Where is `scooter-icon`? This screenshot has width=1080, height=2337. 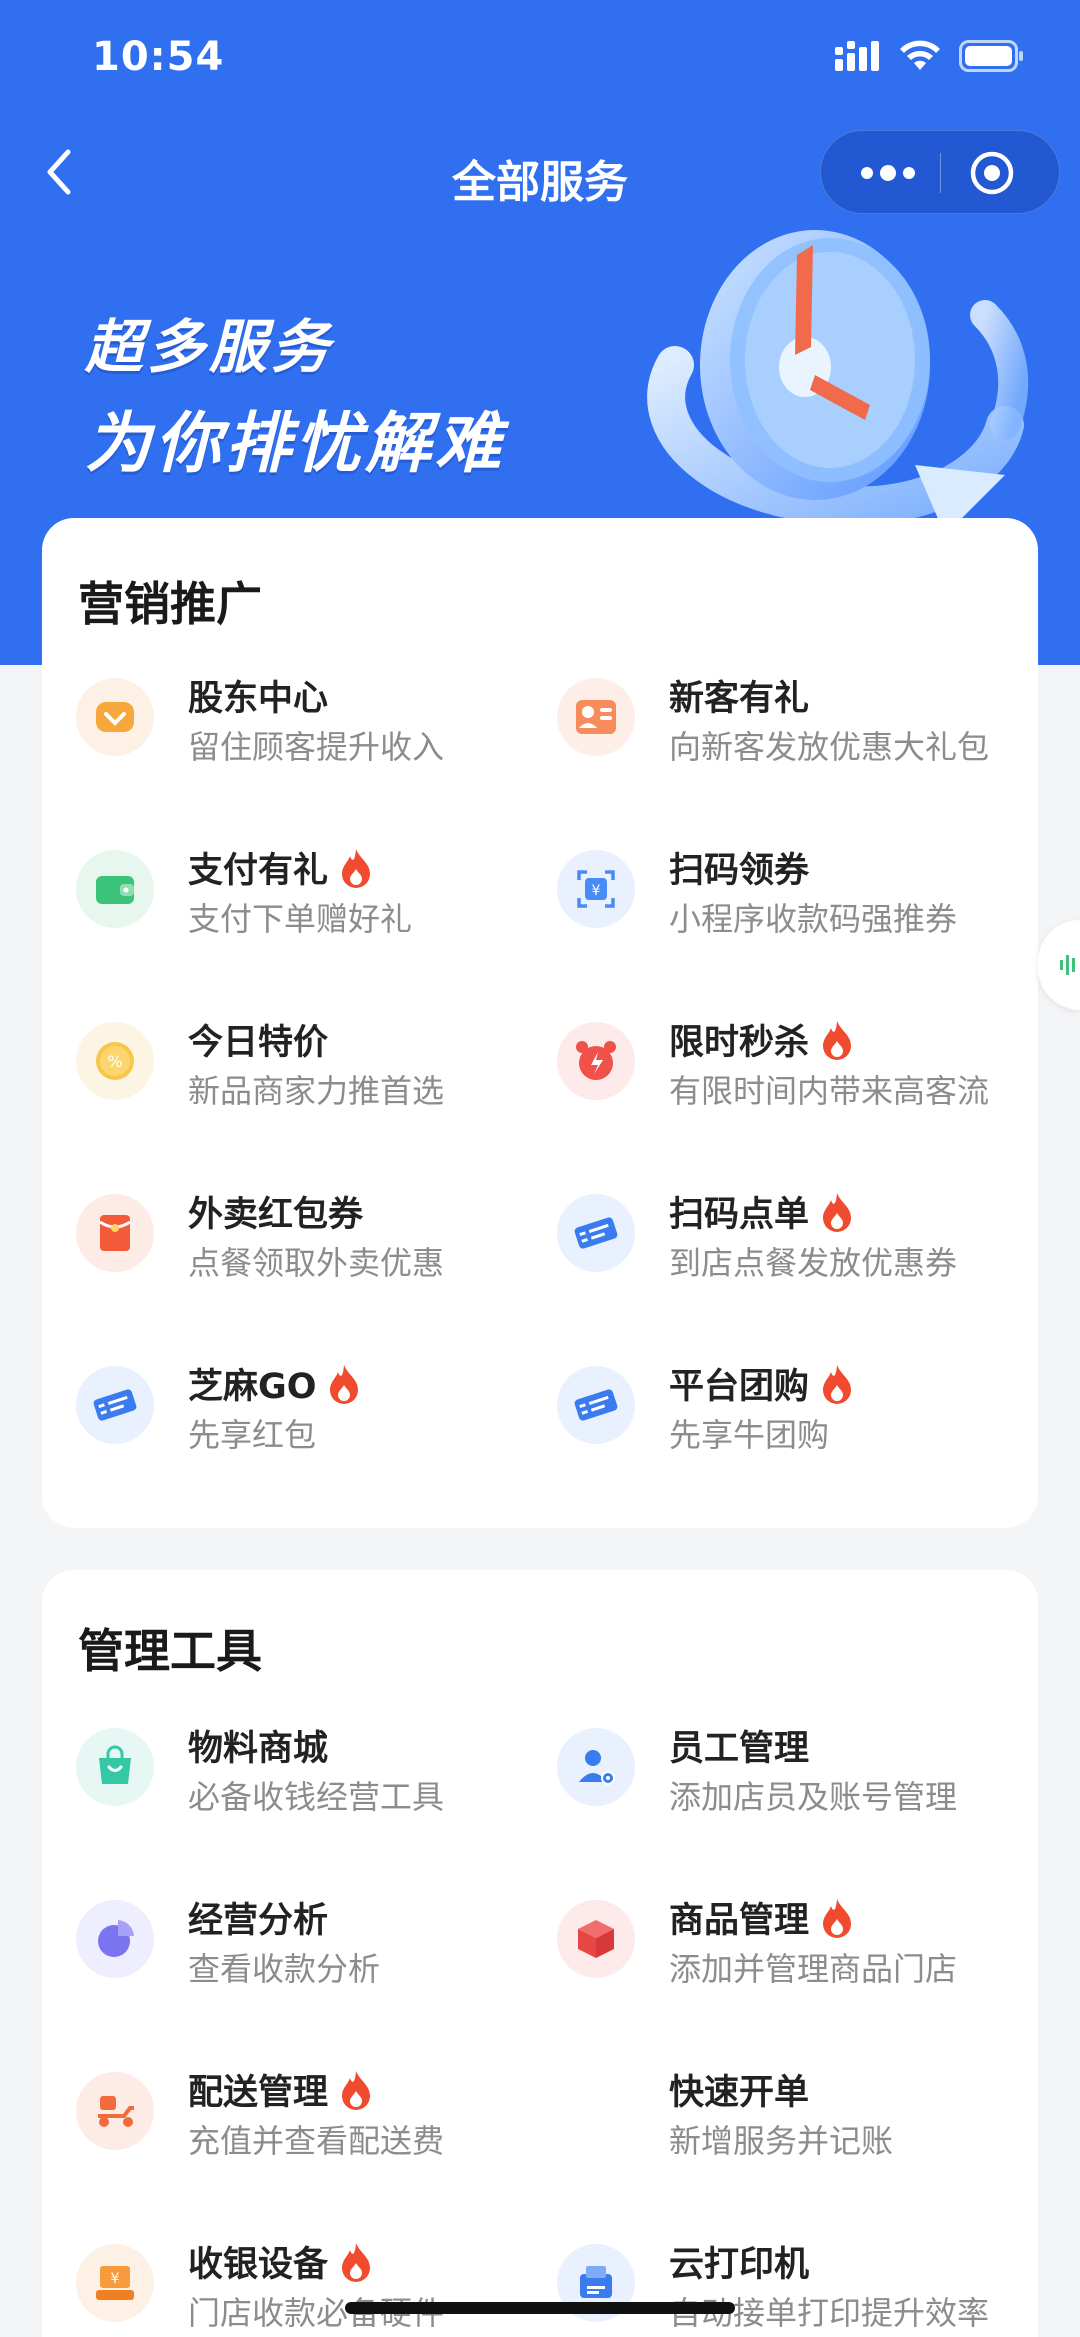
scooter-icon is located at coordinates (115, 2111).